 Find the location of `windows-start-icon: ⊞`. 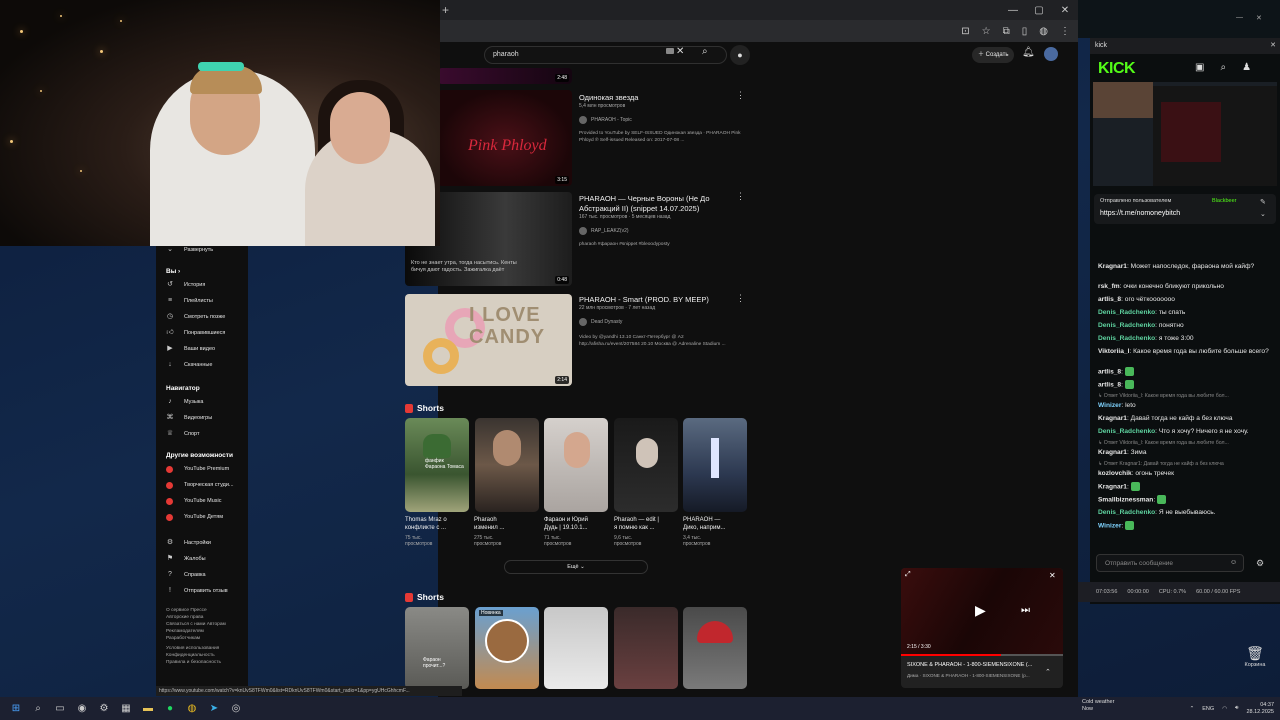

windows-start-icon: ⊞ is located at coordinates (16, 708).